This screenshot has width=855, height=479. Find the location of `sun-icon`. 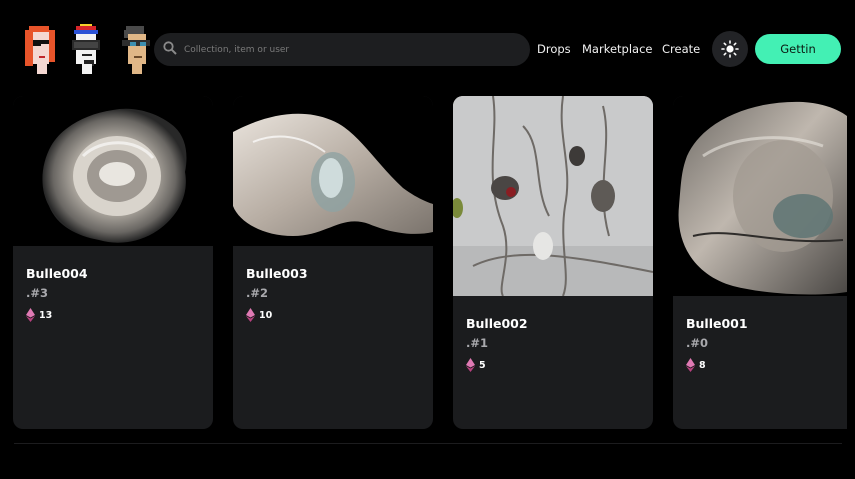

sun-icon is located at coordinates (730, 49).